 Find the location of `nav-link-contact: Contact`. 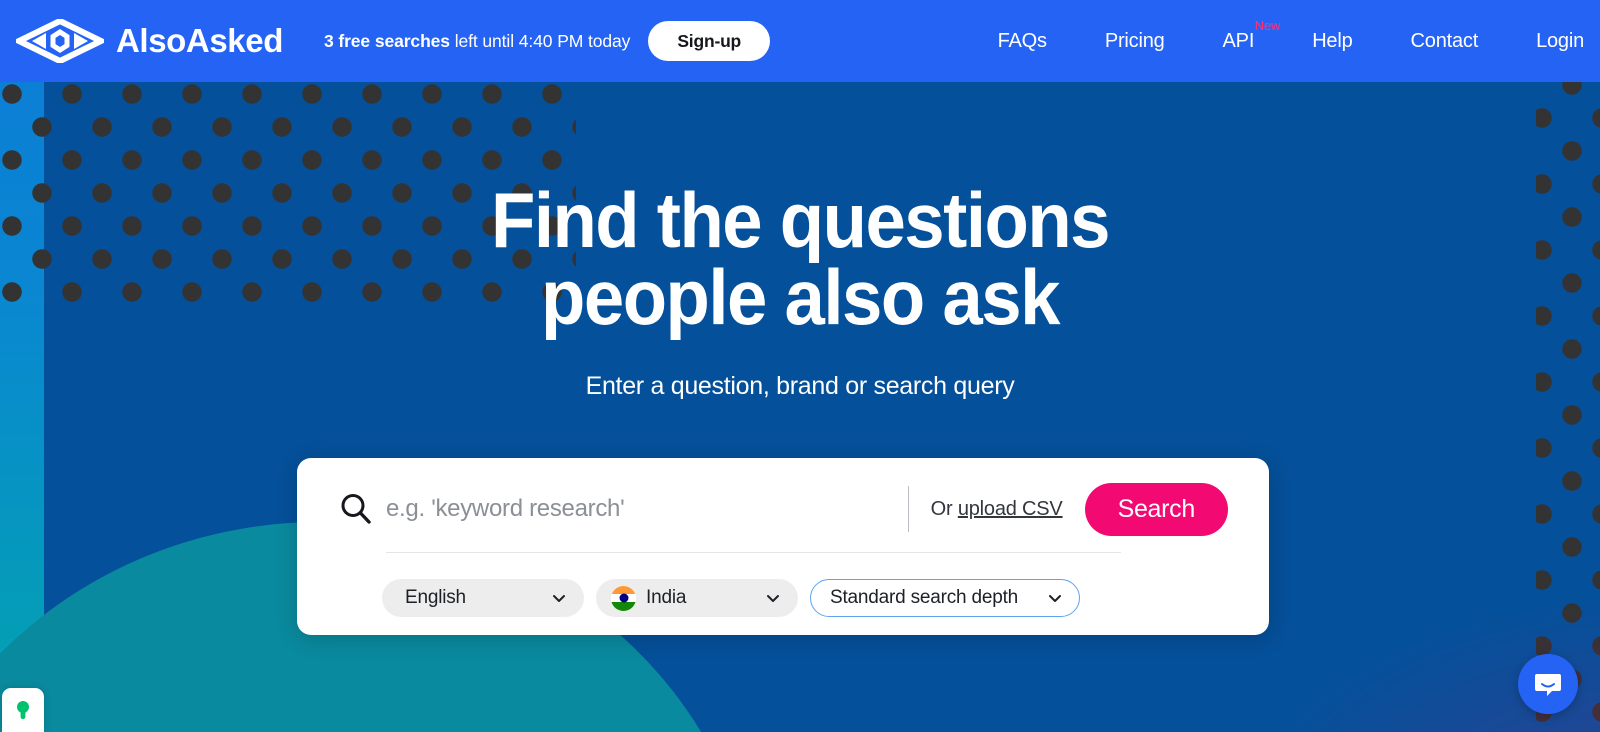

nav-link-contact: Contact is located at coordinates (1445, 41).